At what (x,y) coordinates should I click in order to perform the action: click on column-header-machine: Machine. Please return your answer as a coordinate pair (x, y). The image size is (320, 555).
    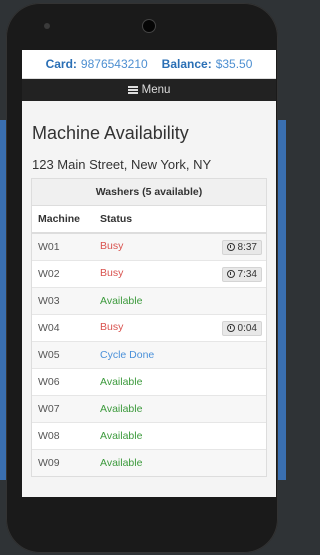
    Looking at the image, I should click on (63, 220).